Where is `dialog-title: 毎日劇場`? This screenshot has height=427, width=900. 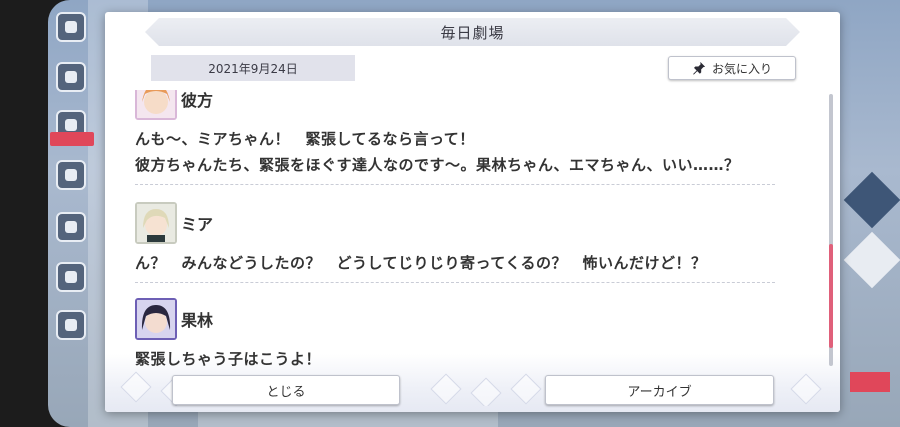 dialog-title: 毎日劇場 is located at coordinates (472, 32).